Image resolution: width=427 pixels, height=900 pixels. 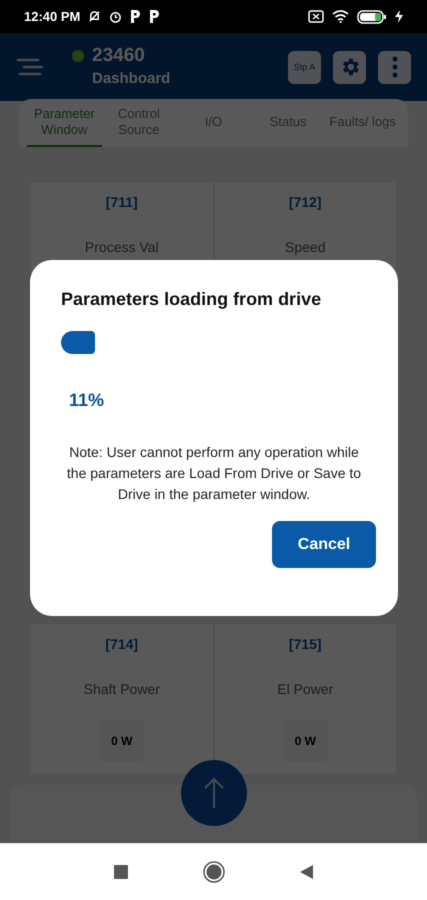 I want to click on step-button: Stp A, so click(x=304, y=67).